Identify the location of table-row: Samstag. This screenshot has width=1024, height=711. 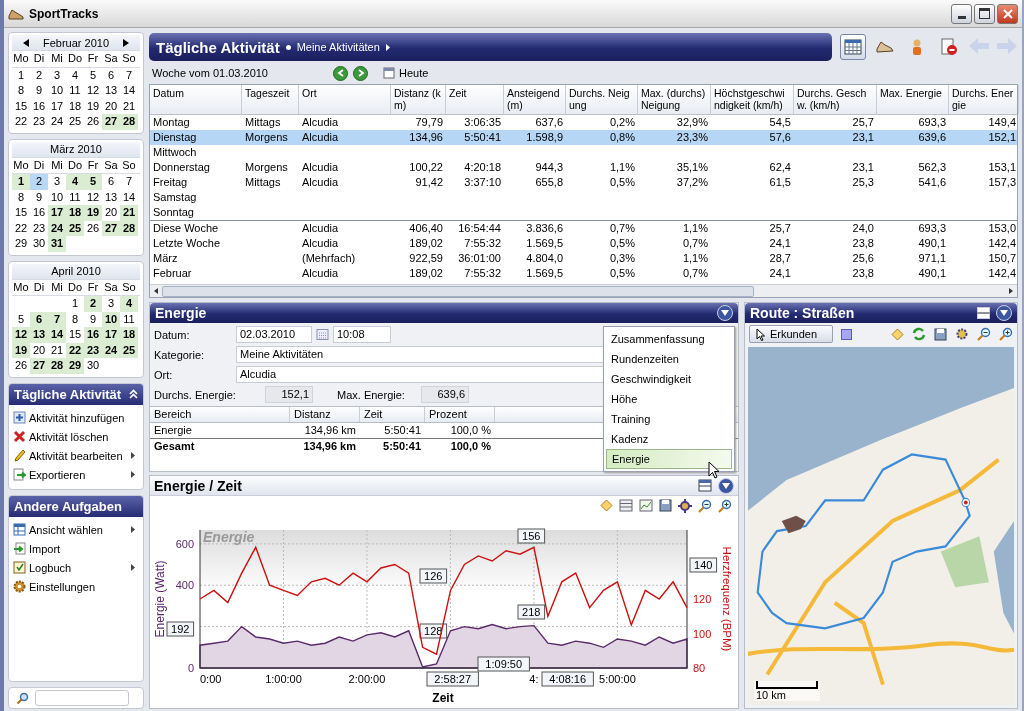
(583, 197).